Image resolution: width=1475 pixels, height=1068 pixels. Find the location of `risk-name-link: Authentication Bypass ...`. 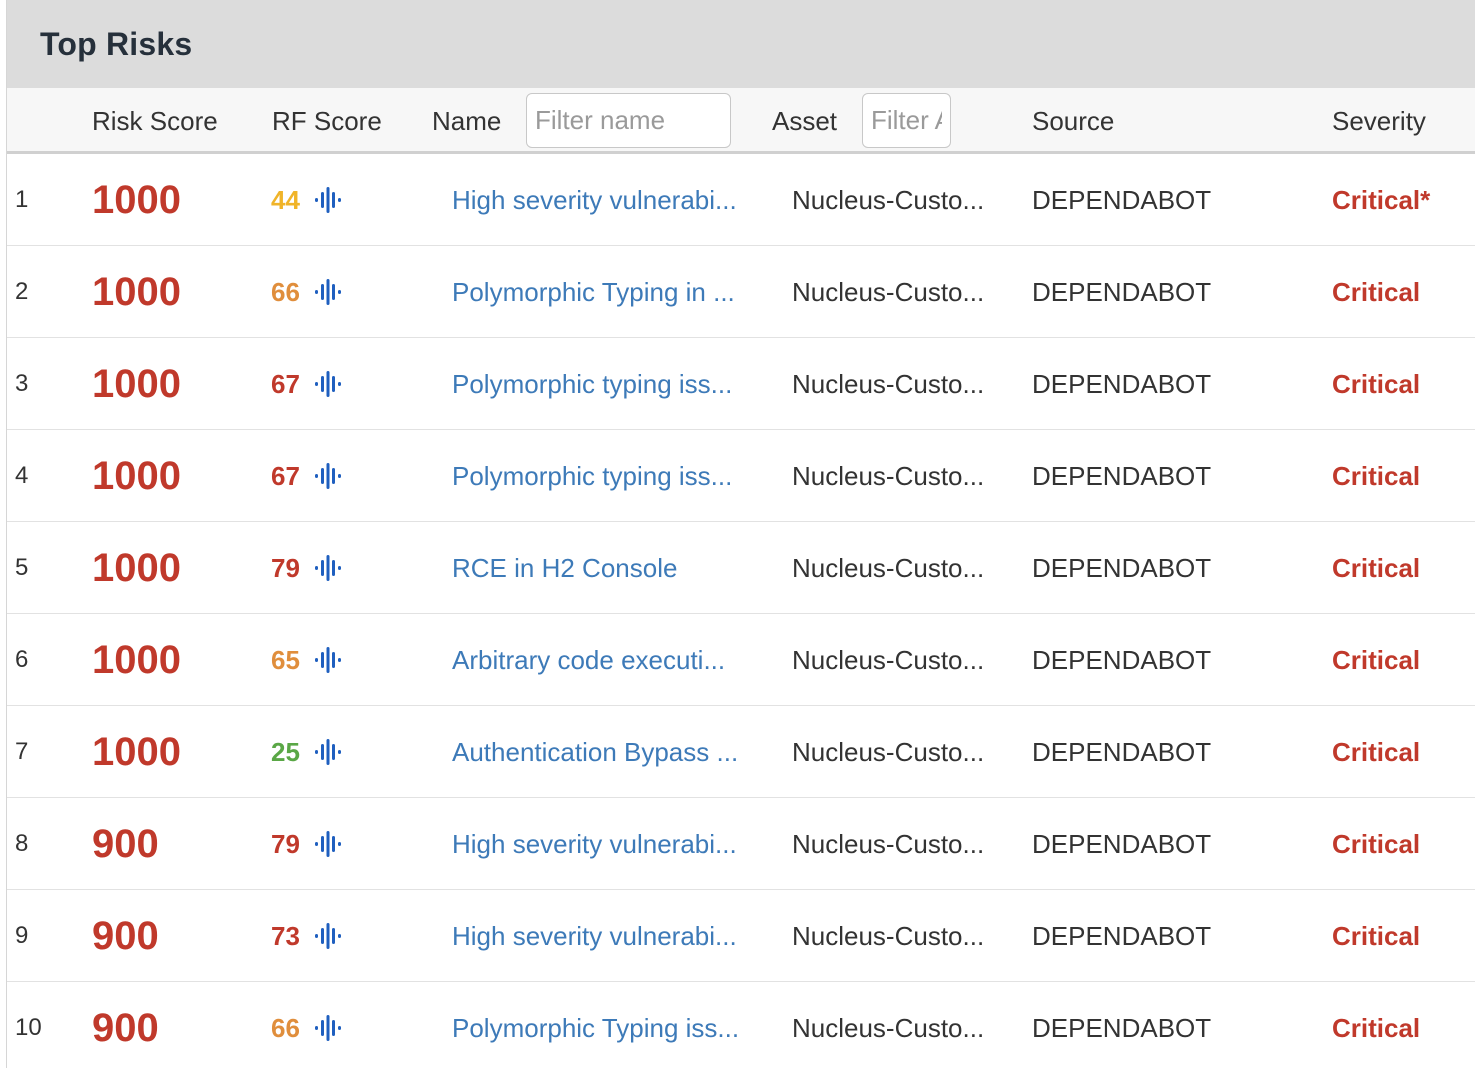

risk-name-link: Authentication Bypass ... is located at coordinates (595, 752).